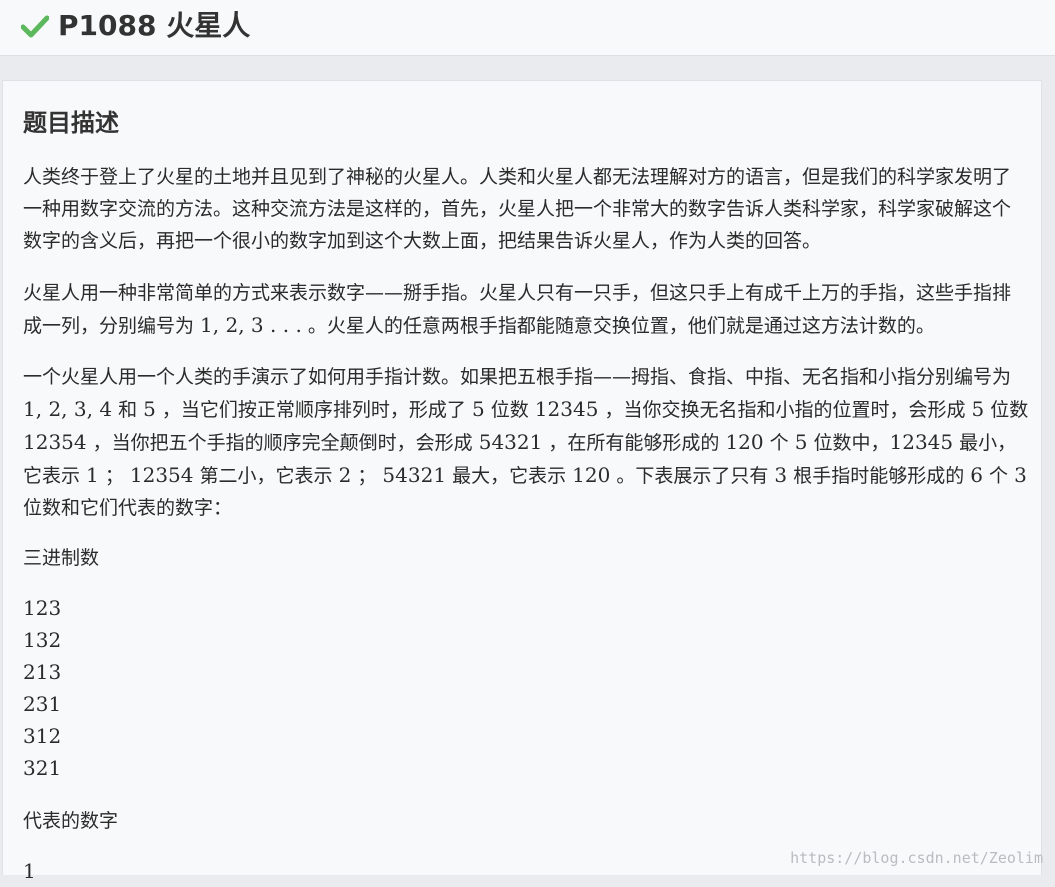 The image size is (1055, 887). Describe the element at coordinates (976, 475) in the screenshot. I see `math-run: 6` at that location.